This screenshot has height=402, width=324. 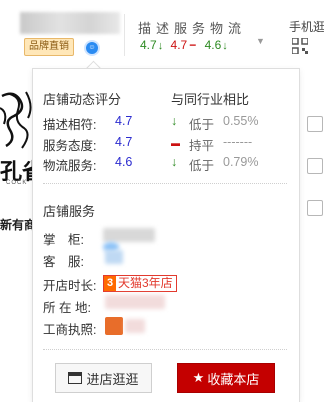 I want to click on rating-row-service: 服务态度: 4.7 ▬ 持平 -------, so click(x=168, y=144).